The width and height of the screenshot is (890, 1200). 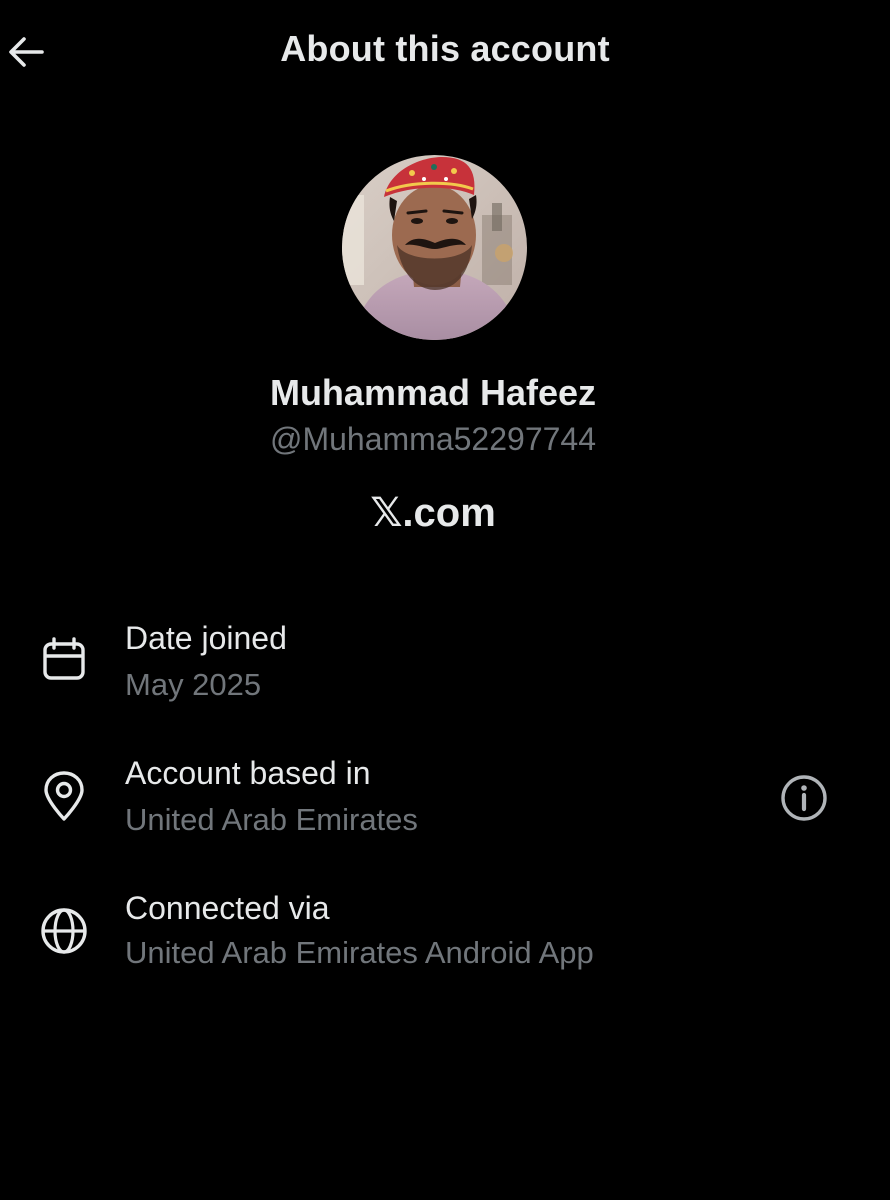 What do you see at coordinates (248, 773) in the screenshot?
I see `detail-label: Account based in` at bounding box center [248, 773].